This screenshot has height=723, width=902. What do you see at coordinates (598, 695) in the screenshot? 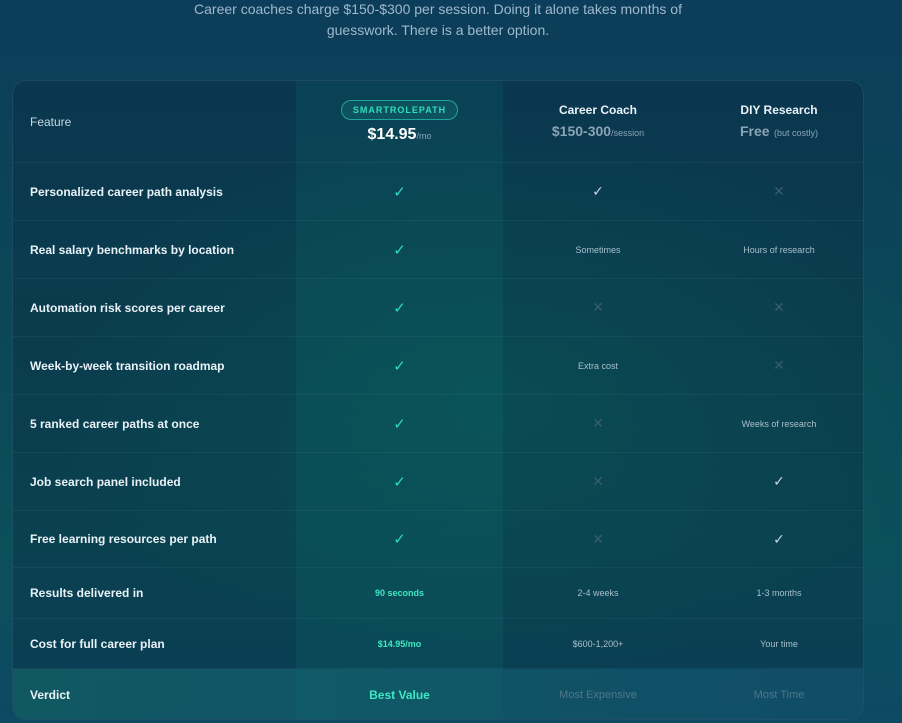
I see `verdict-most-expensive: Most Expensive` at bounding box center [598, 695].